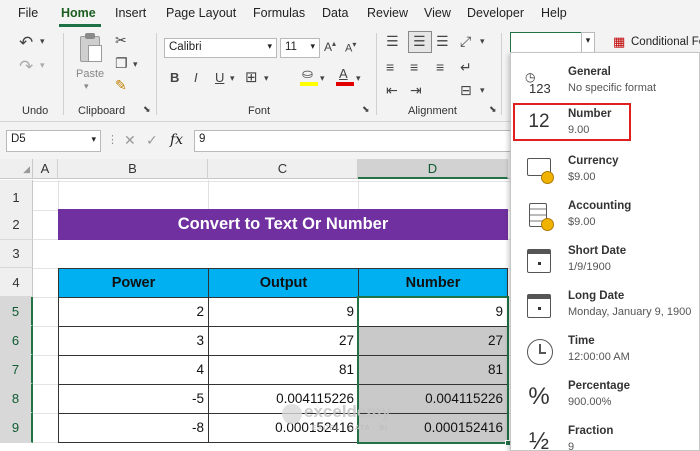 This screenshot has height=451, width=700. What do you see at coordinates (420, 42) in the screenshot?
I see `align-middle-icon: ☰` at bounding box center [420, 42].